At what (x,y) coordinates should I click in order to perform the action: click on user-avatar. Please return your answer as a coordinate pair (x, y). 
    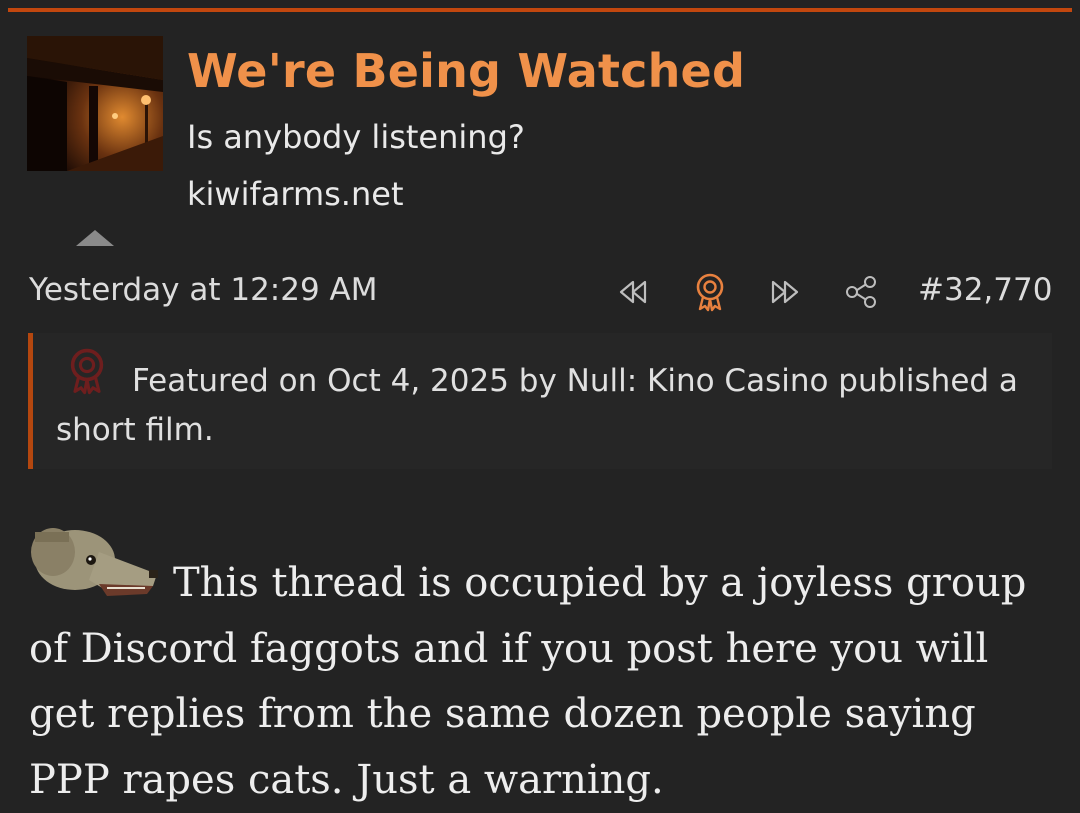
    Looking at the image, I should click on (95, 103).